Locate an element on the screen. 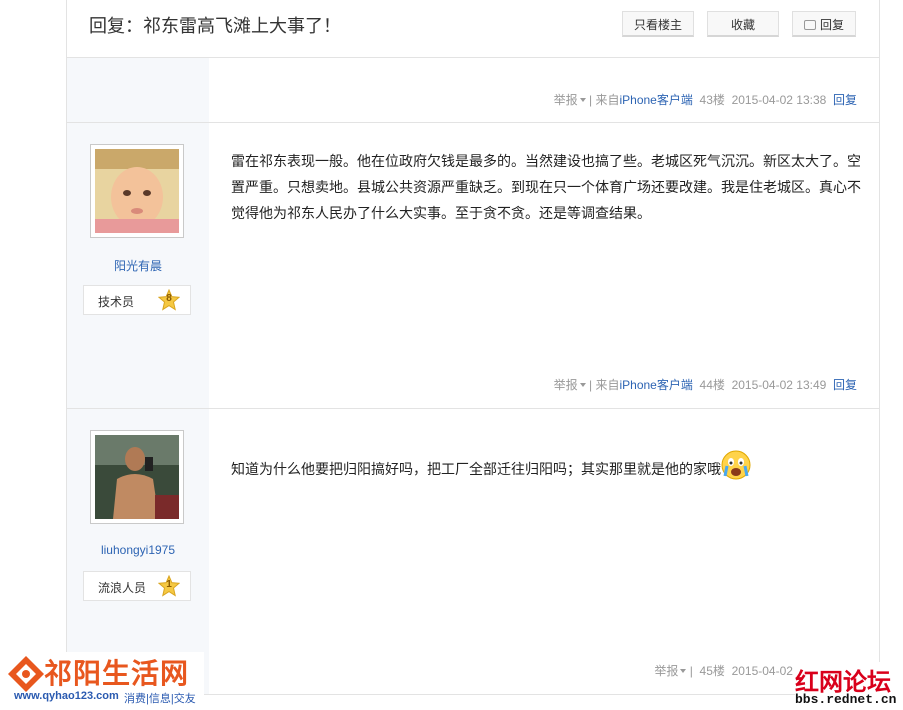  post-sidebar is located at coordinates (138, 90).